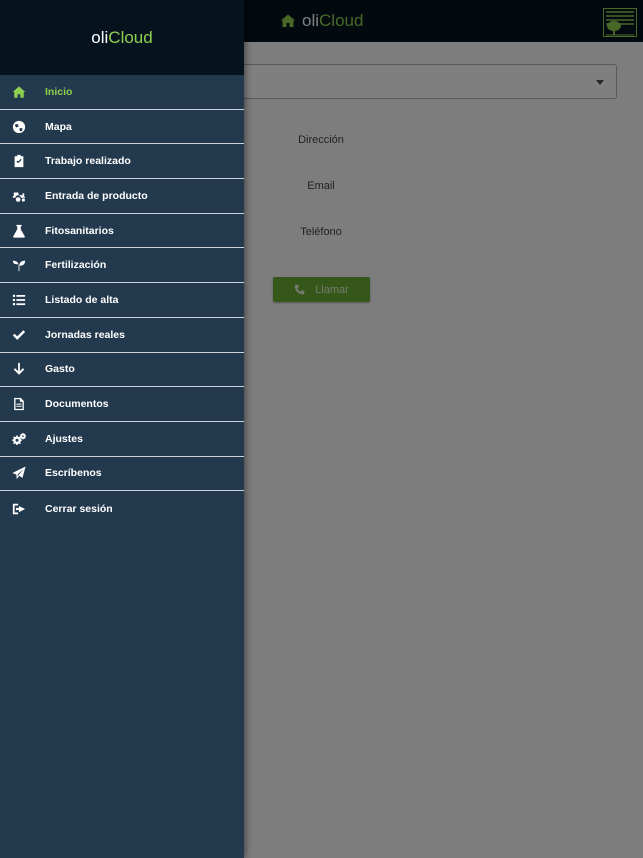 This screenshot has width=643, height=858. I want to click on tractor-icon, so click(19, 196).